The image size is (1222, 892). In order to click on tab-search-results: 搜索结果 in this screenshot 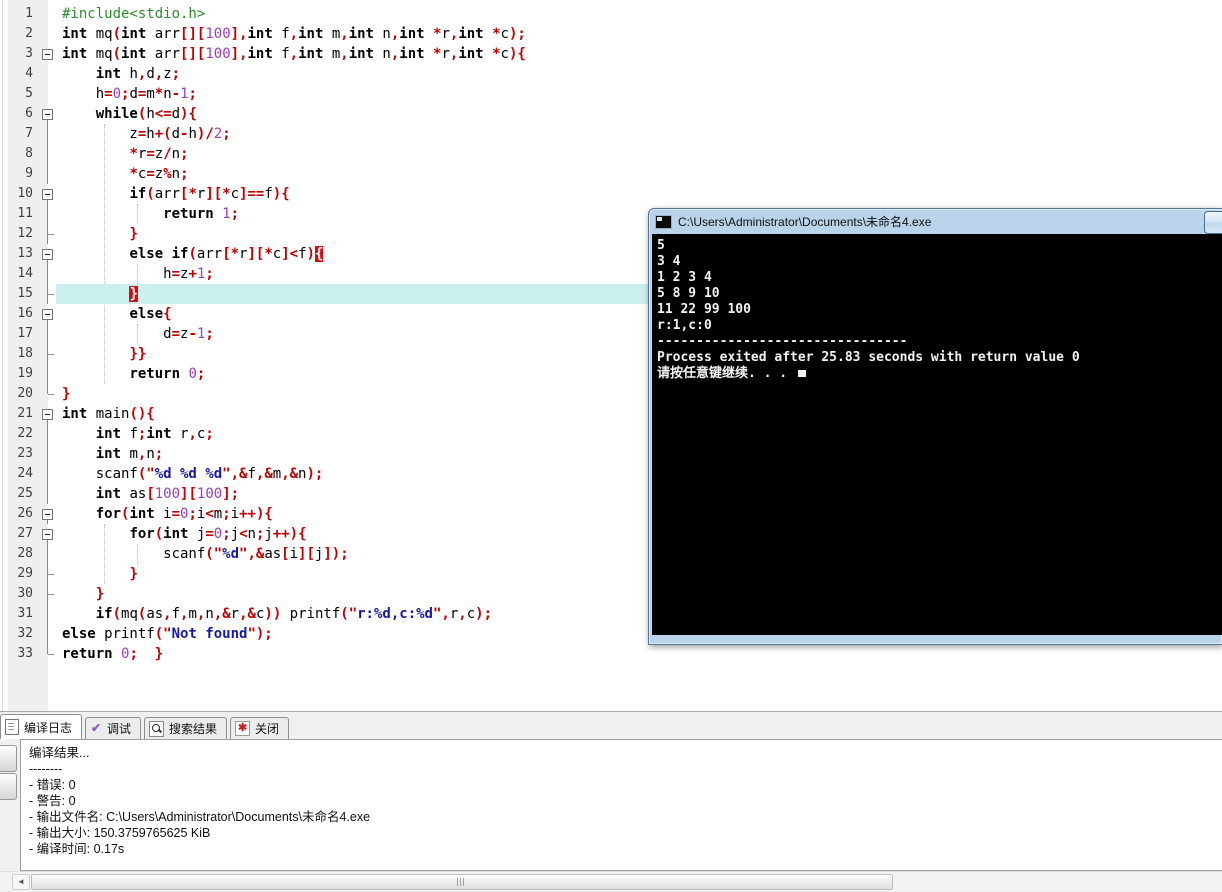, I will do `click(186, 728)`.